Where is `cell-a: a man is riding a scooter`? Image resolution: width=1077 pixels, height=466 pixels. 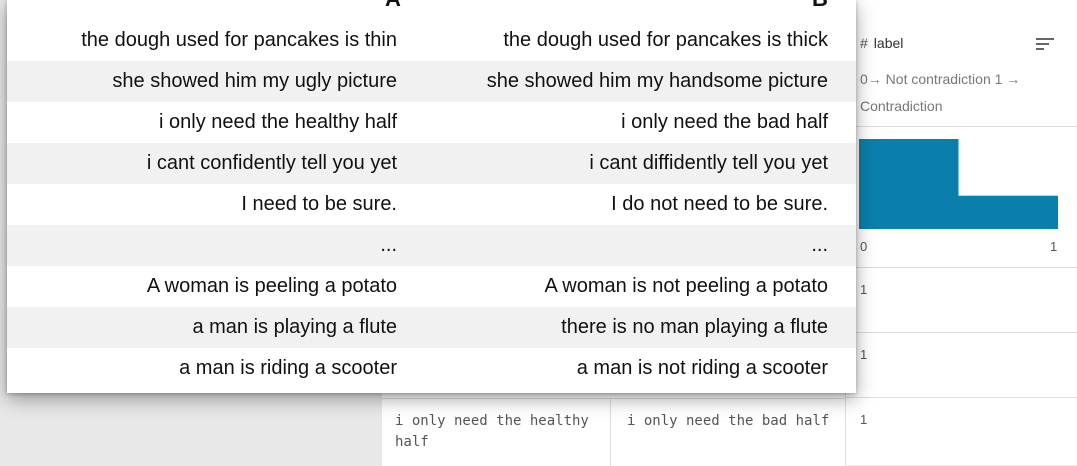 cell-a: a man is riding a scooter is located at coordinates (288, 368).